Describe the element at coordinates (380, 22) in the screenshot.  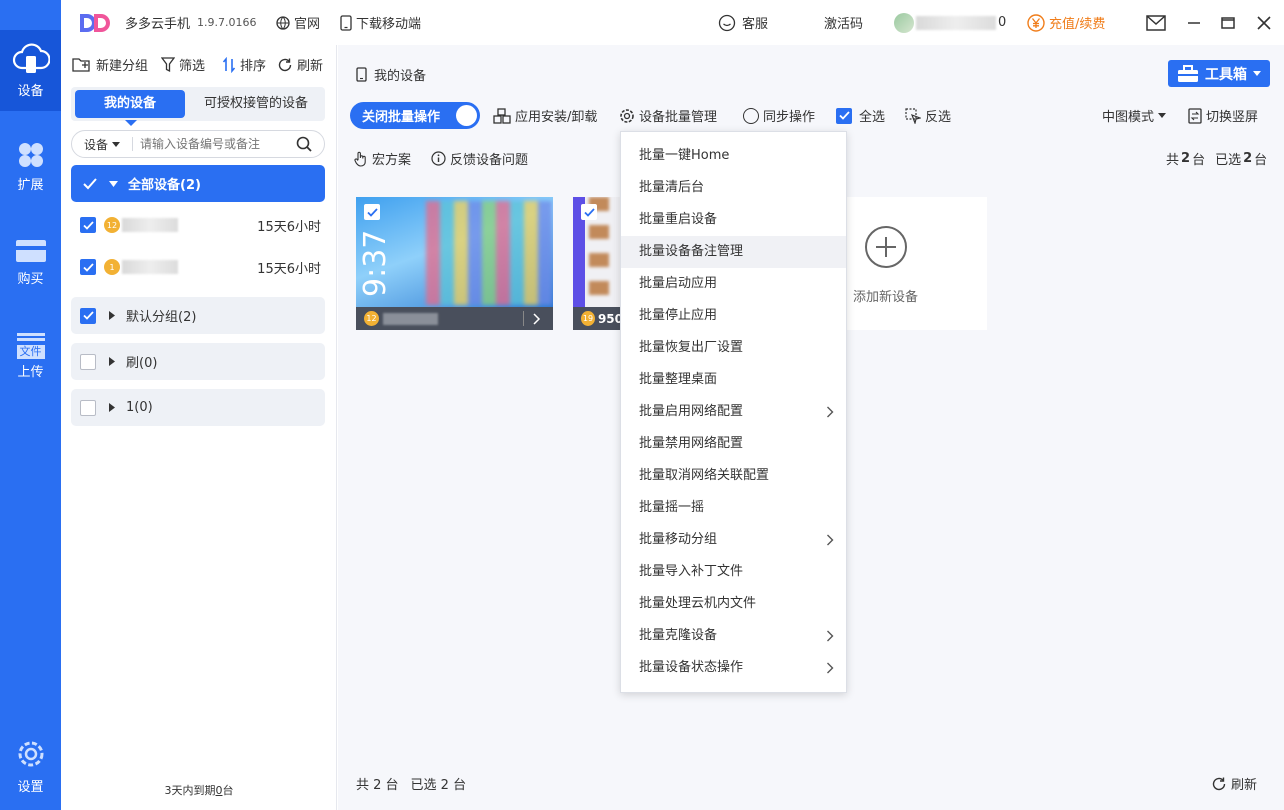
I see `download-mobile-link: 下载移动端` at that location.